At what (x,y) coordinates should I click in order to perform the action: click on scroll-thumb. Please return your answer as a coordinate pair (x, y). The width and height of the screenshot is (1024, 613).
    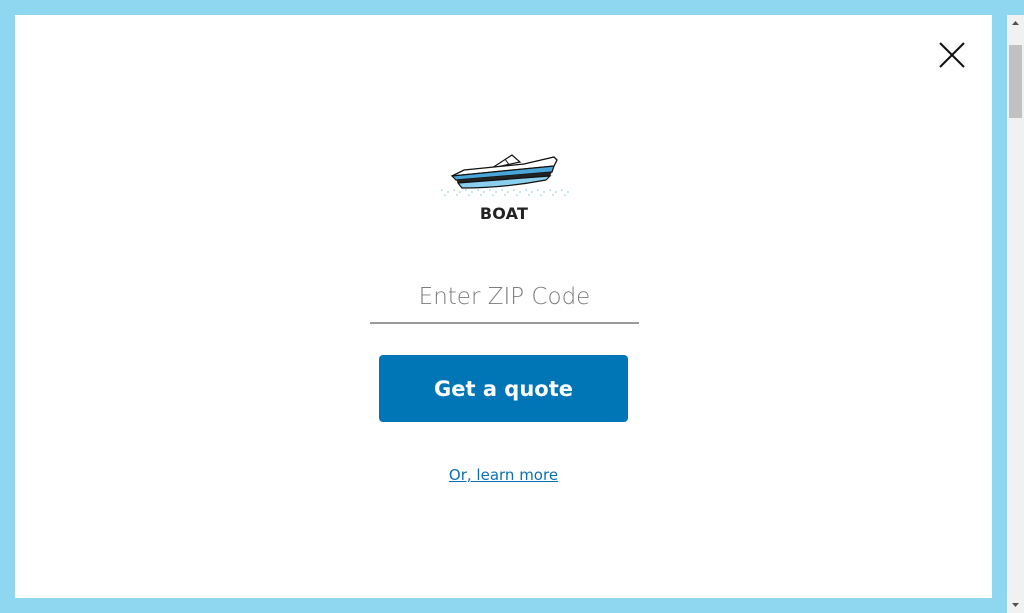
    Looking at the image, I should click on (1015, 81).